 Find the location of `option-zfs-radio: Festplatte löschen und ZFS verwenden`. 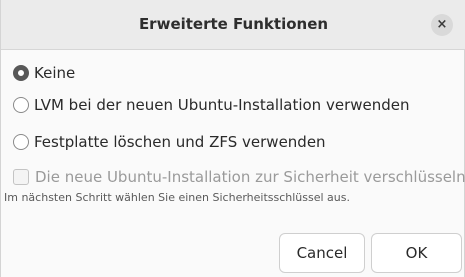

option-zfs-radio: Festplatte löschen und ZFS verwenden is located at coordinates (169, 142).